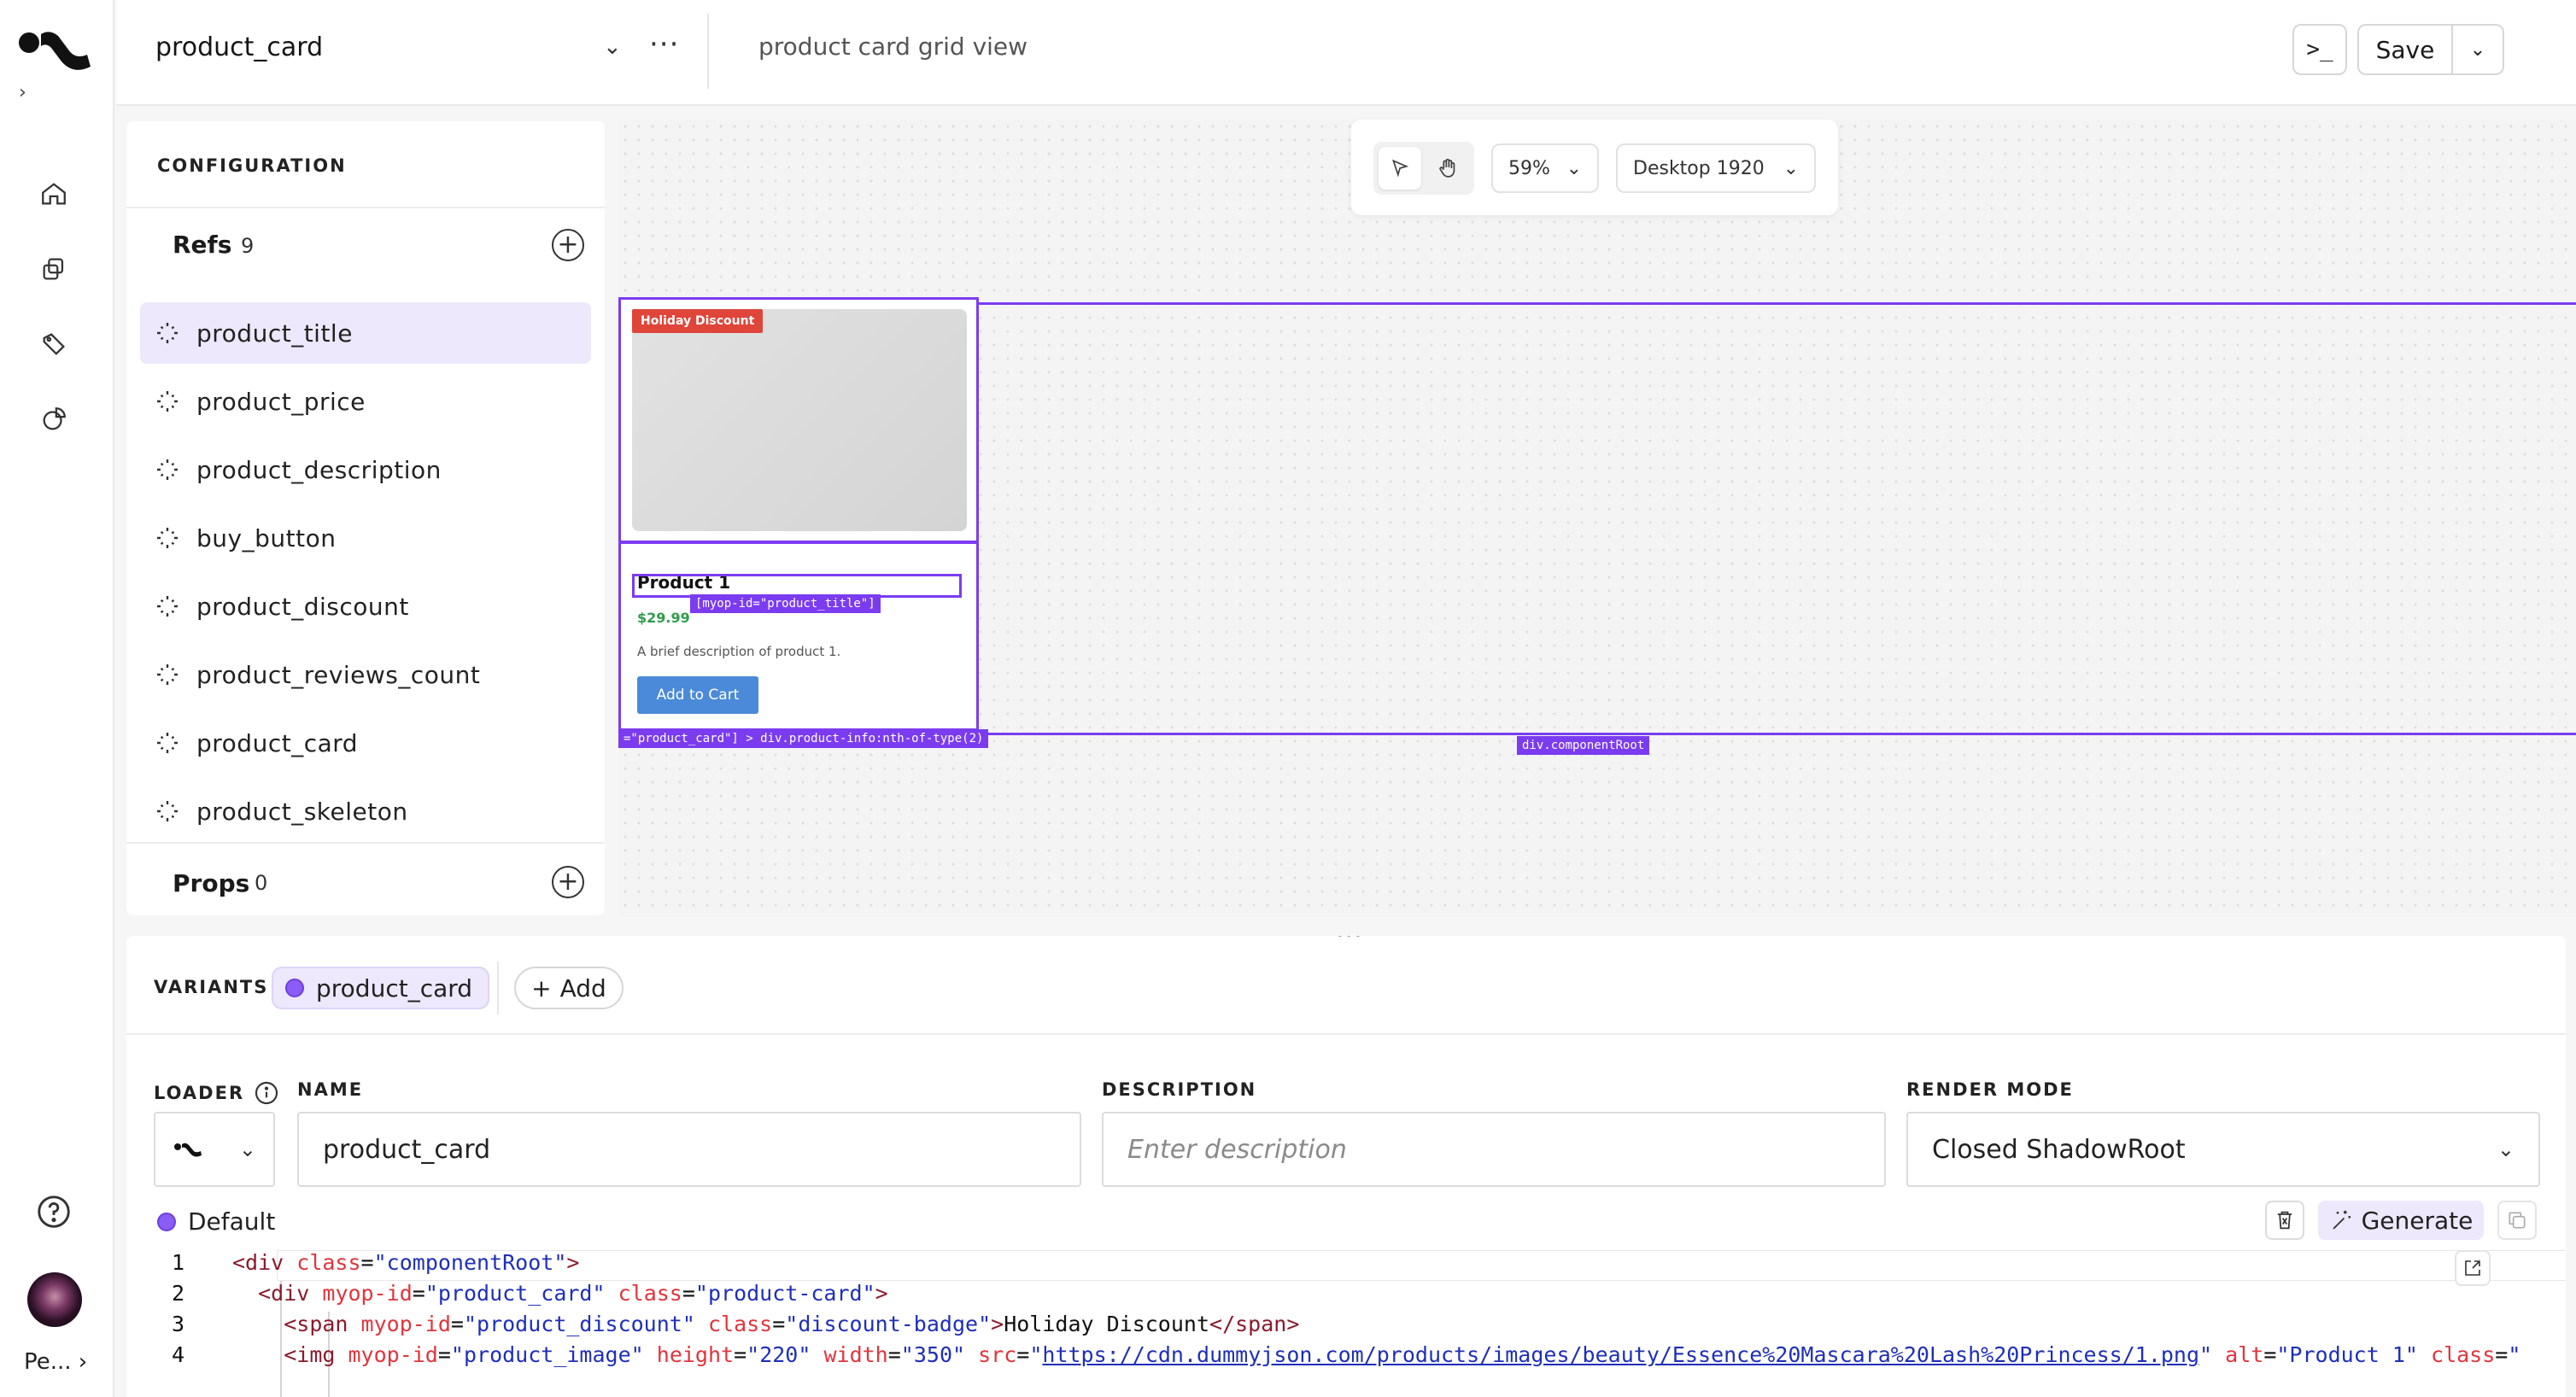 Image resolution: width=2576 pixels, height=1397 pixels. What do you see at coordinates (266, 1093) in the screenshot?
I see `info-icon` at bounding box center [266, 1093].